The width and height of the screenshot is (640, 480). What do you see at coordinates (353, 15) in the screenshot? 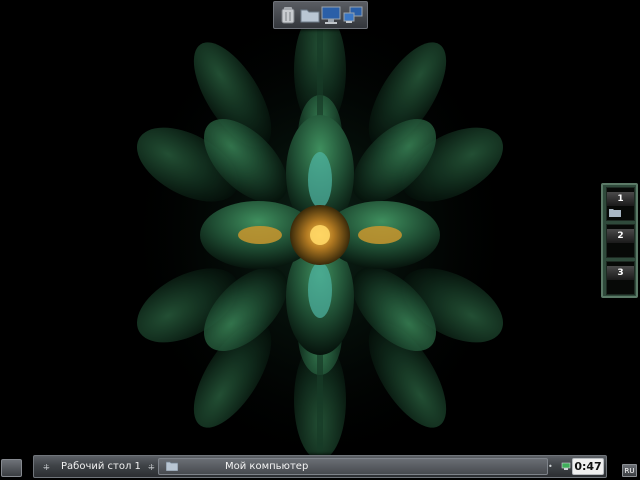
I see `network-computers-icon` at bounding box center [353, 15].